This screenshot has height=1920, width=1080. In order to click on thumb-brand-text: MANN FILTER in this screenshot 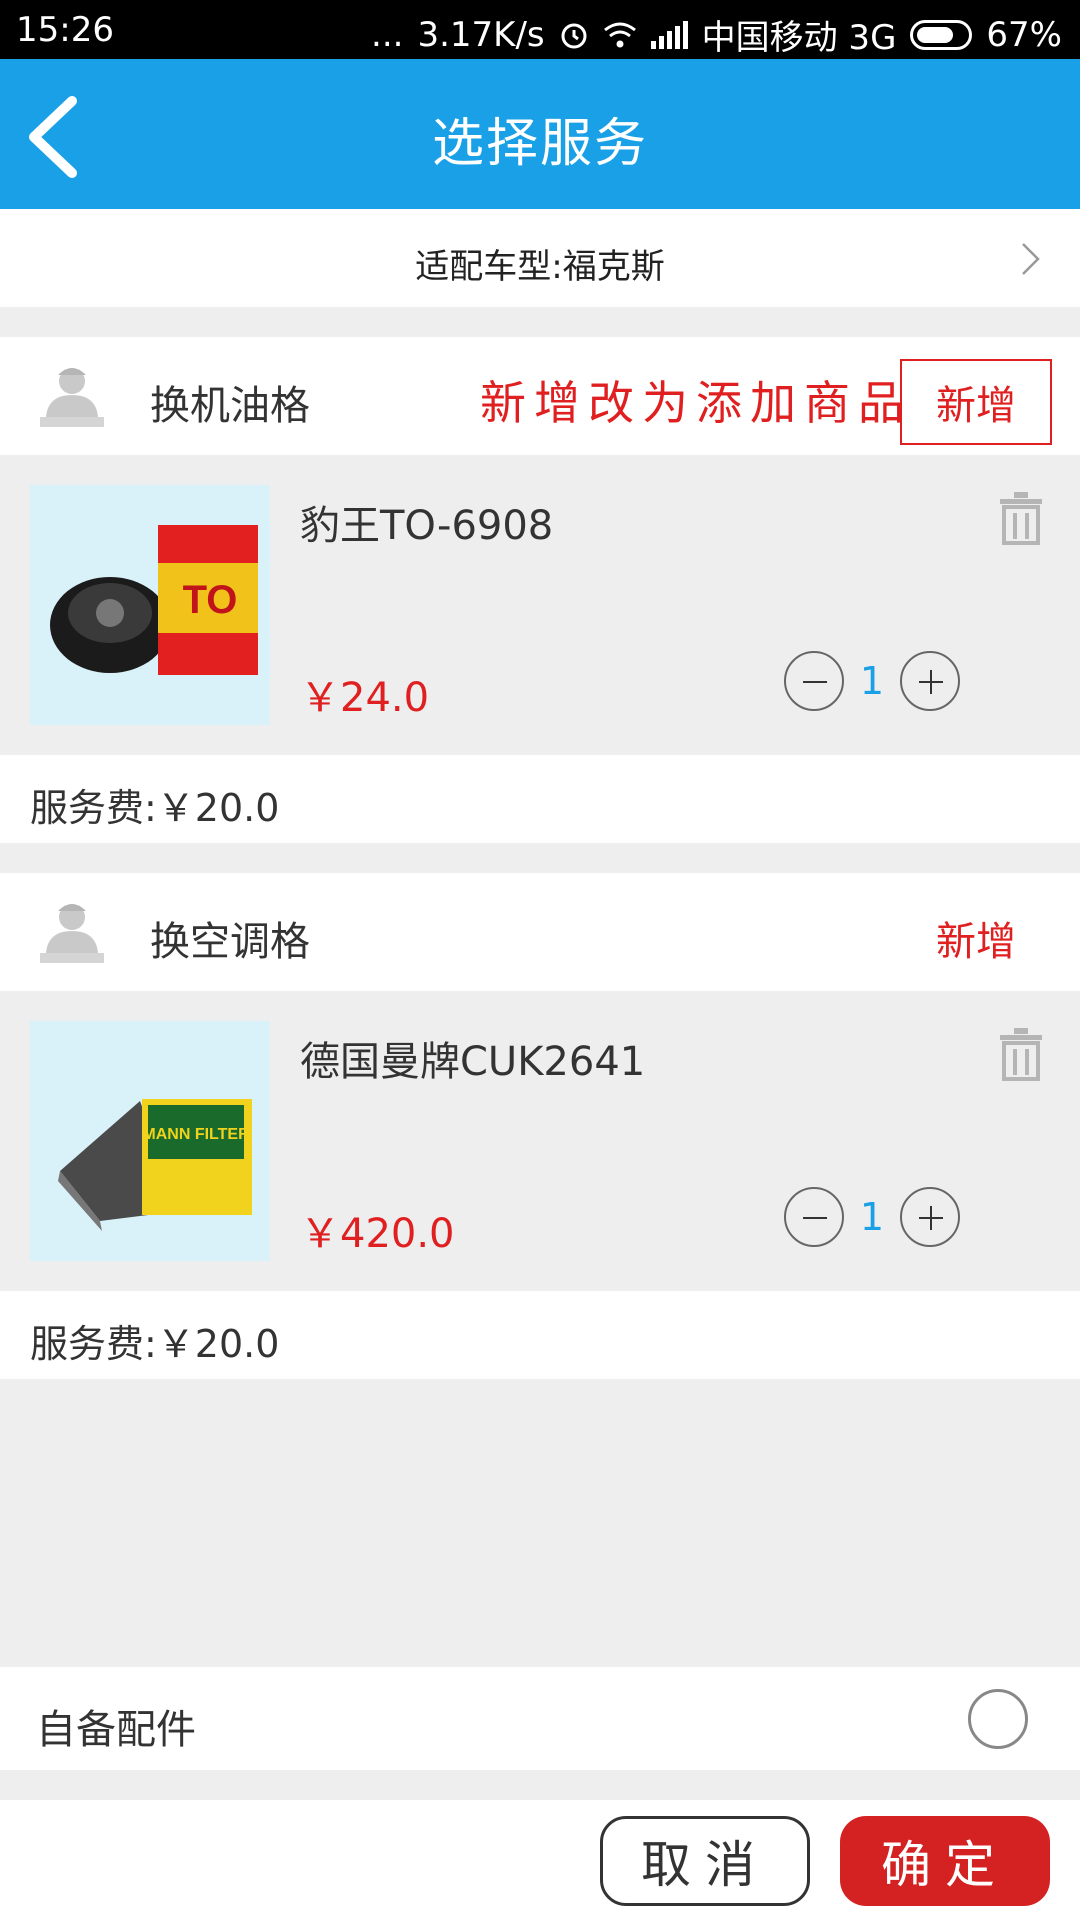, I will do `click(196, 1134)`.